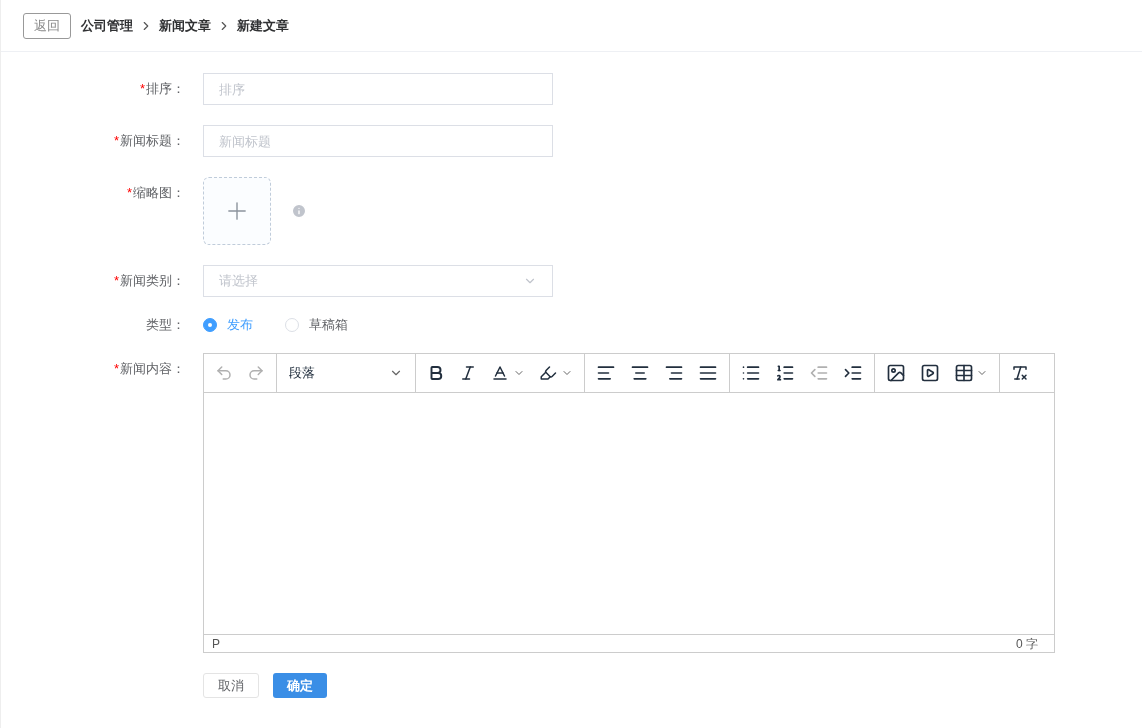  Describe the element at coordinates (216, 644) in the screenshot. I see `element-path: P` at that location.